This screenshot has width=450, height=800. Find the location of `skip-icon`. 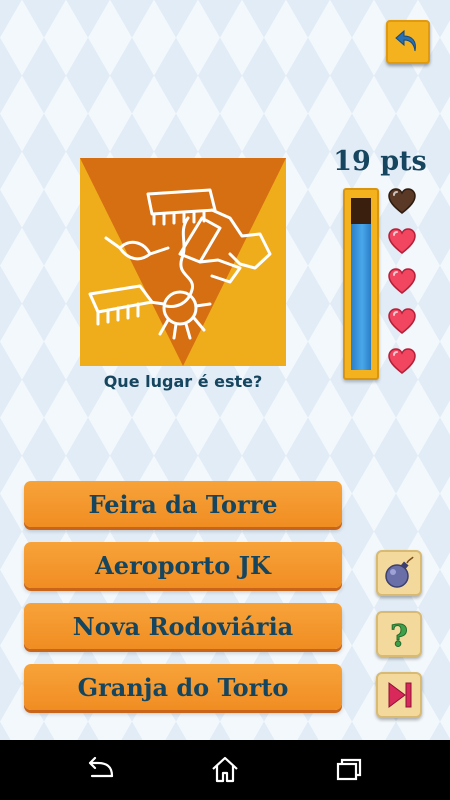

skip-icon is located at coordinates (400, 695).